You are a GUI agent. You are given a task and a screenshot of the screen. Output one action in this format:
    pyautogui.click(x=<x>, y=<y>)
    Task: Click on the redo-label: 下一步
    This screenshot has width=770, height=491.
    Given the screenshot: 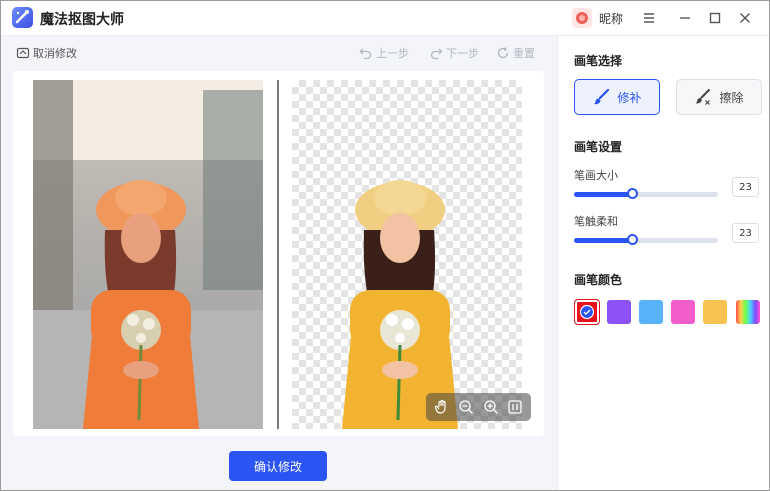 What is the action you would take?
    pyautogui.click(x=462, y=53)
    